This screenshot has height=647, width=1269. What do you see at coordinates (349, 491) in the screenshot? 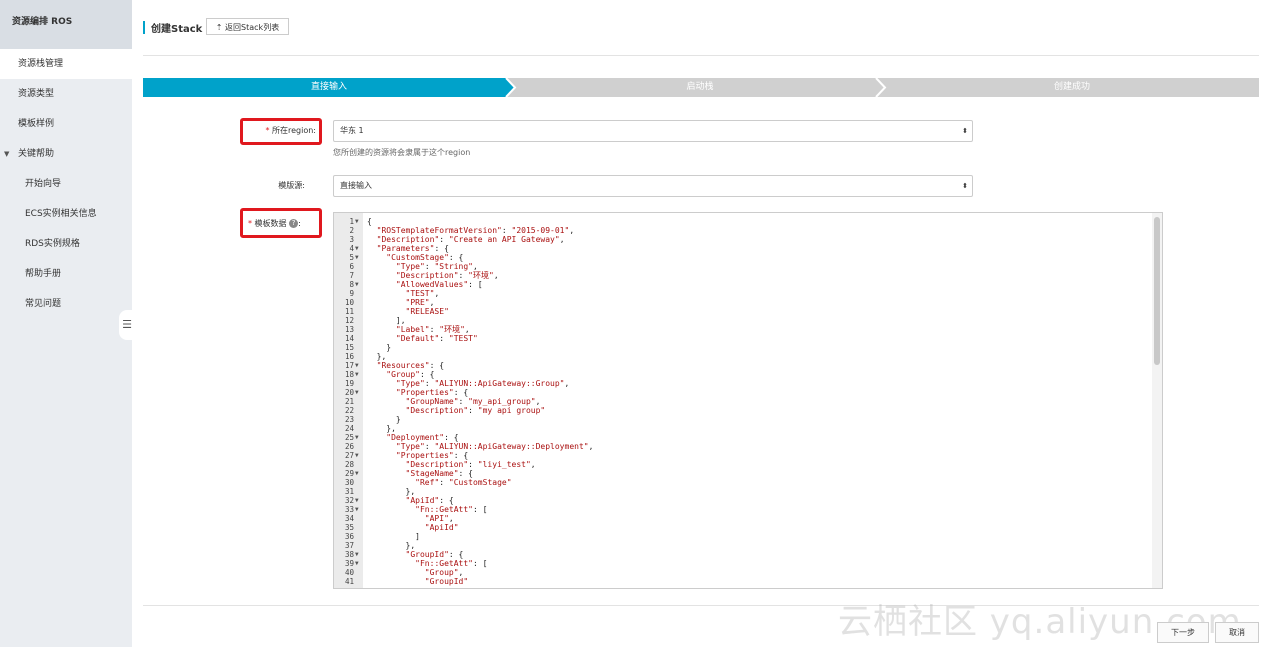
I see `line-number: 31` at bounding box center [349, 491].